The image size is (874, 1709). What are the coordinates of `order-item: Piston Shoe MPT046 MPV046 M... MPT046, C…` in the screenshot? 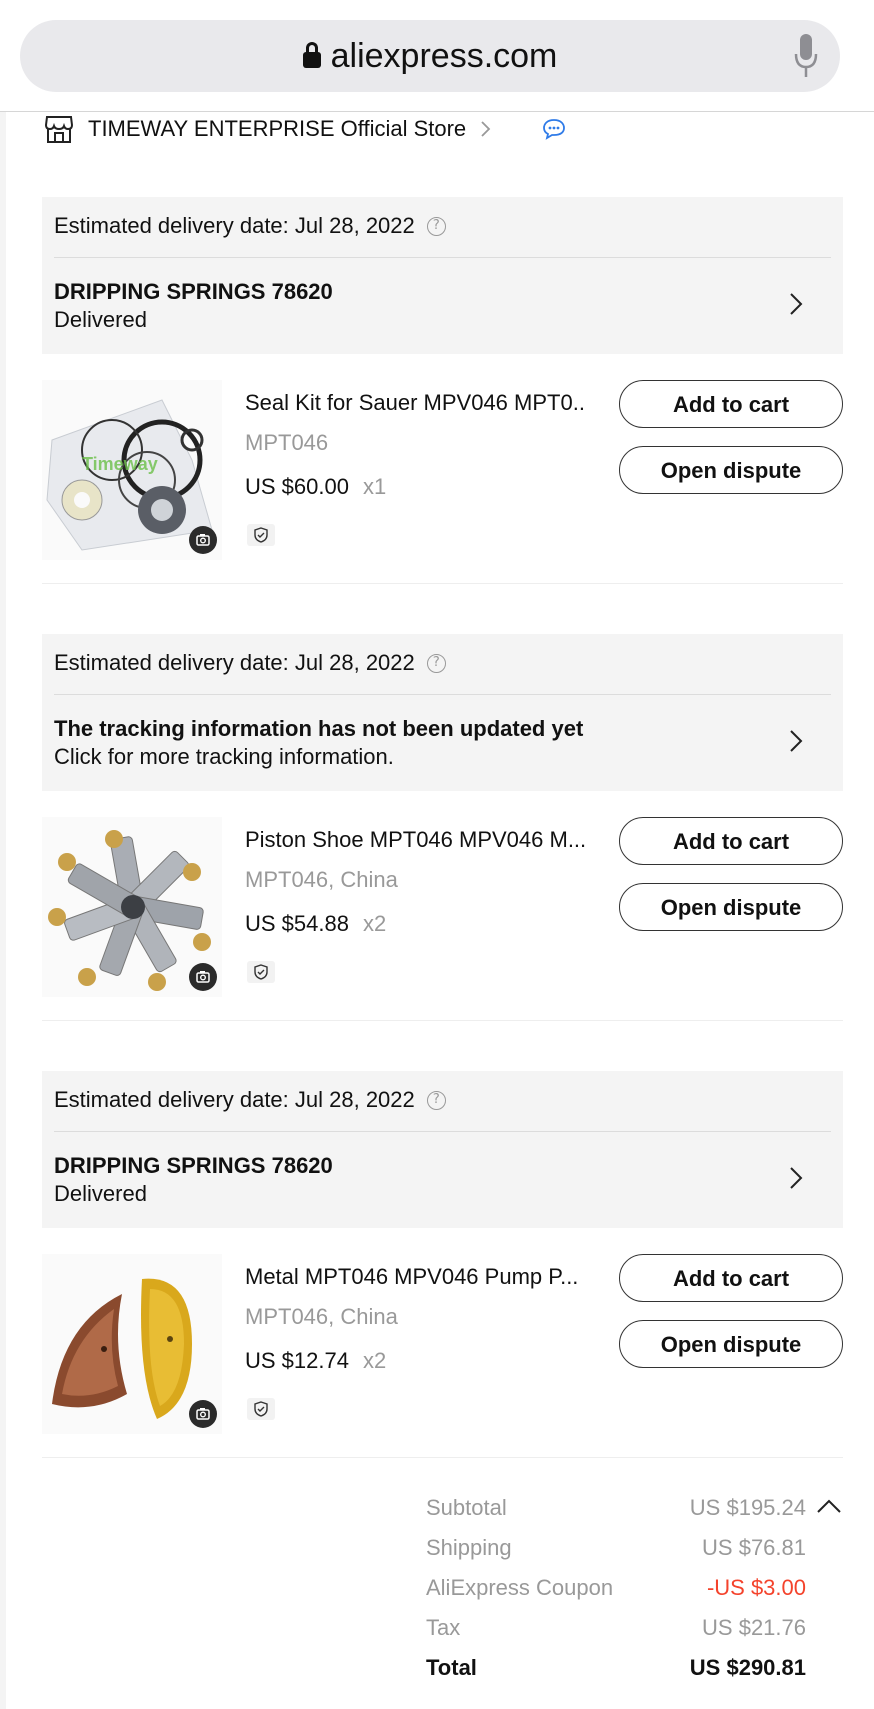 It's located at (442, 914).